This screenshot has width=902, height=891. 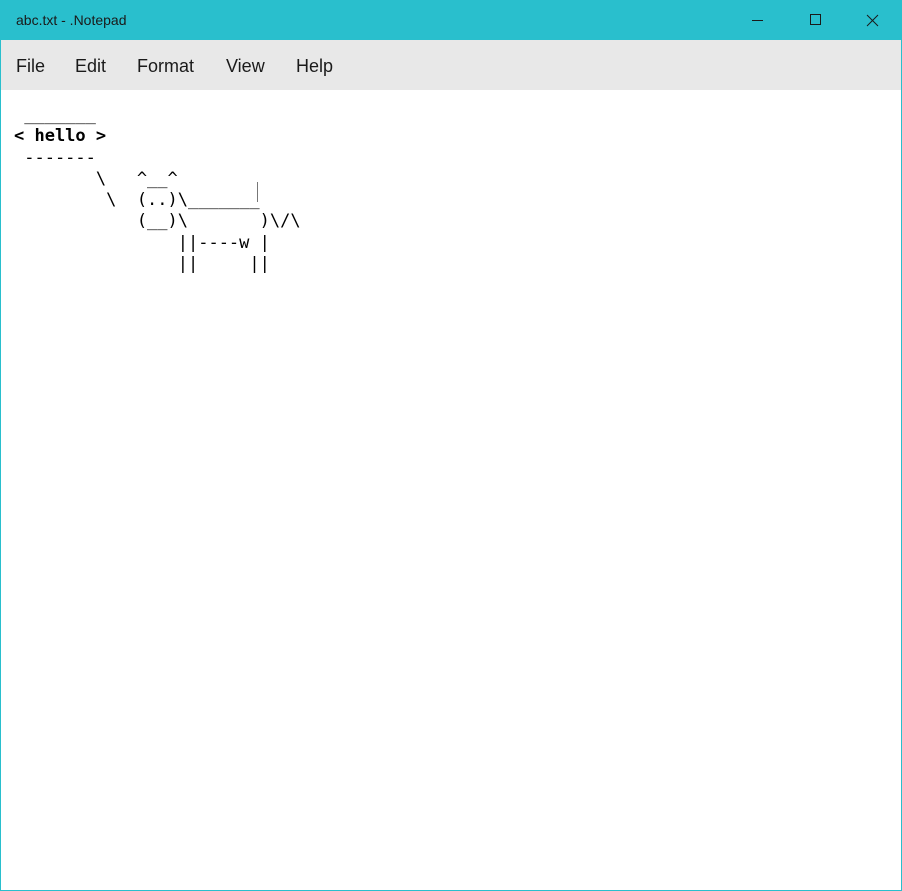 What do you see at coordinates (142, 264) in the screenshot?
I see `editor-line-8: || ||` at bounding box center [142, 264].